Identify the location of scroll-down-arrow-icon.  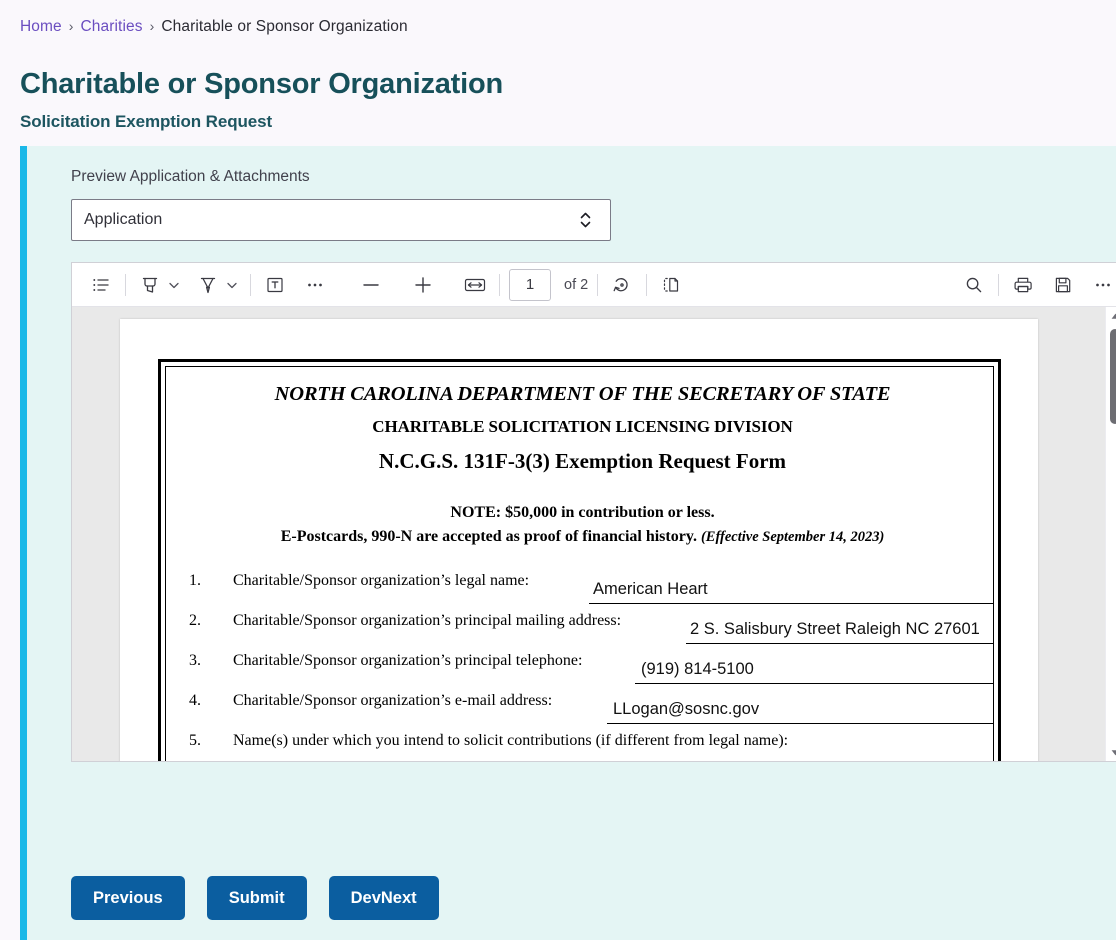
(1111, 752).